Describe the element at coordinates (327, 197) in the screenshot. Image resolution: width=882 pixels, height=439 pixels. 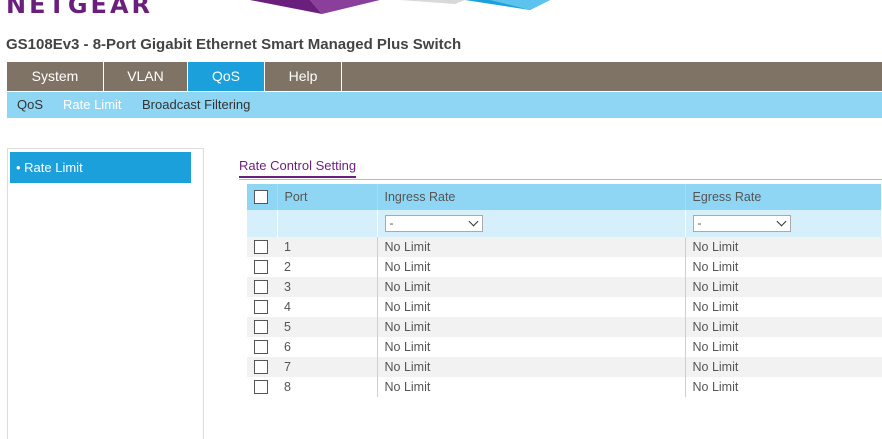
I see `port-column-header: Port` at that location.